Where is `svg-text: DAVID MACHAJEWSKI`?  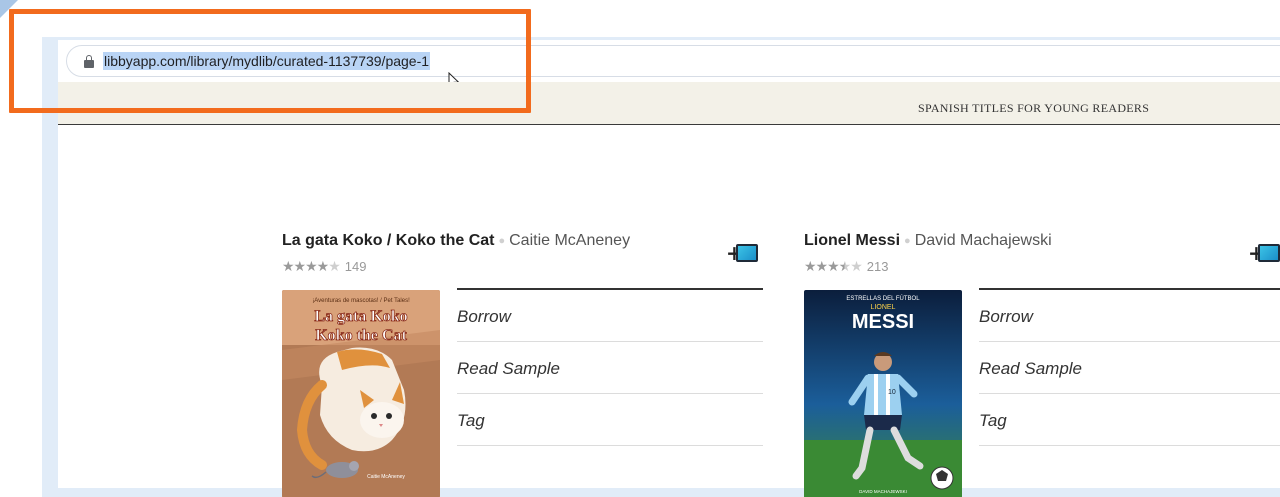
svg-text: DAVID MACHAJEWSKI is located at coordinates (883, 491).